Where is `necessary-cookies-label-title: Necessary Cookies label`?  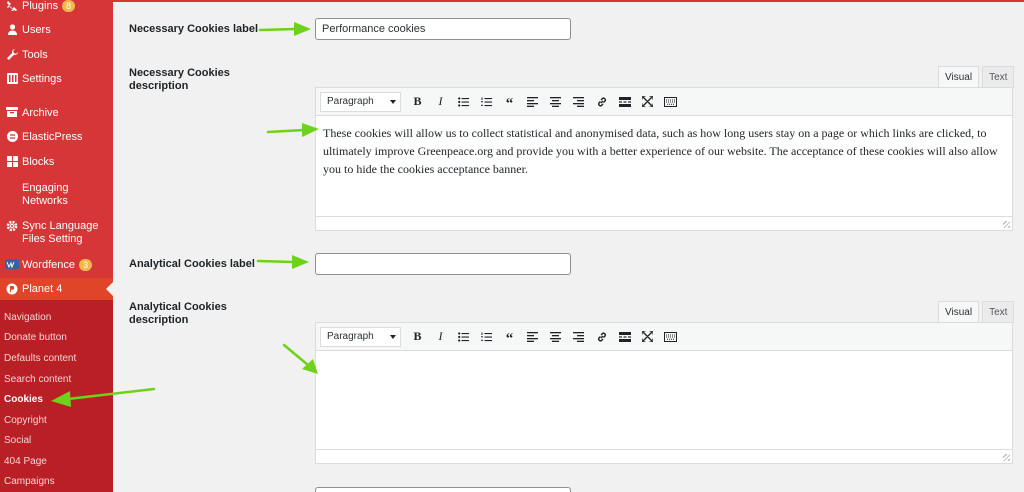
necessary-cookies-label-title: Necessary Cookies label is located at coordinates (194, 29).